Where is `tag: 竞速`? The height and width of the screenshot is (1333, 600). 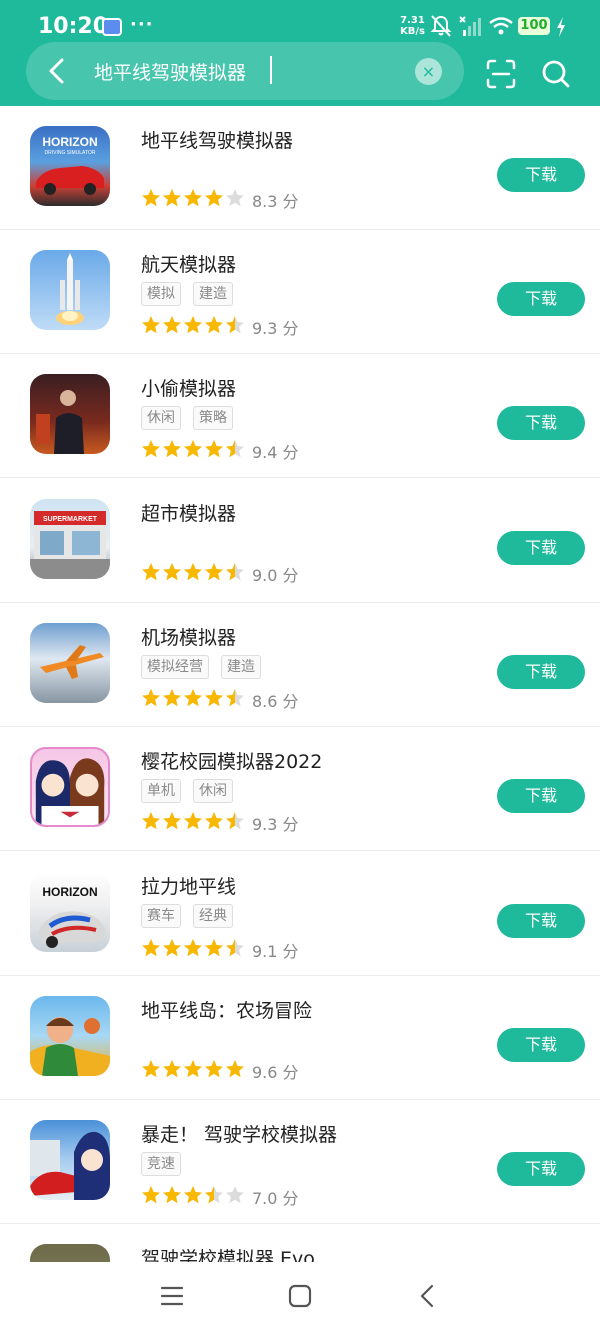 tag: 竞速 is located at coordinates (161, 1164).